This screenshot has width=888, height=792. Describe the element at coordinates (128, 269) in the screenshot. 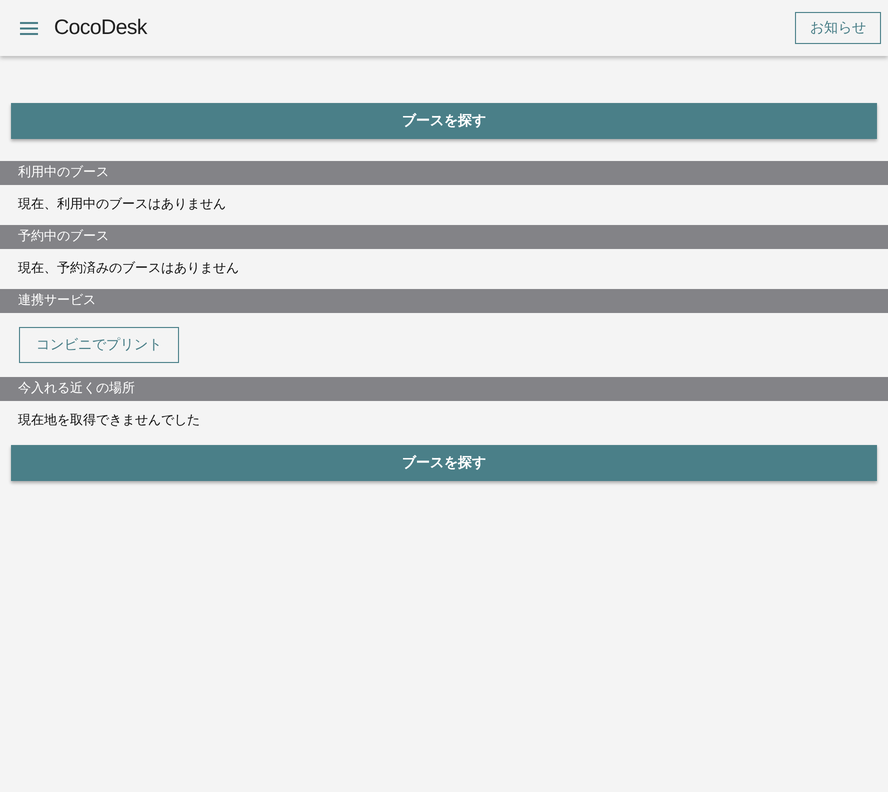

I see `status-message: 現在、予約済みのブースはありません` at that location.